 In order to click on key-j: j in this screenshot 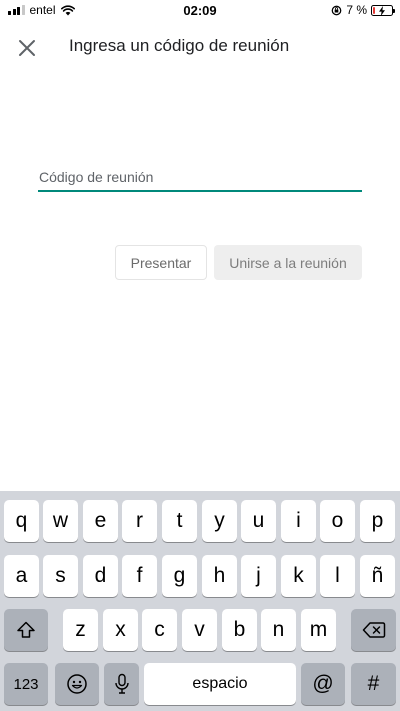, I will do `click(258, 576)`.